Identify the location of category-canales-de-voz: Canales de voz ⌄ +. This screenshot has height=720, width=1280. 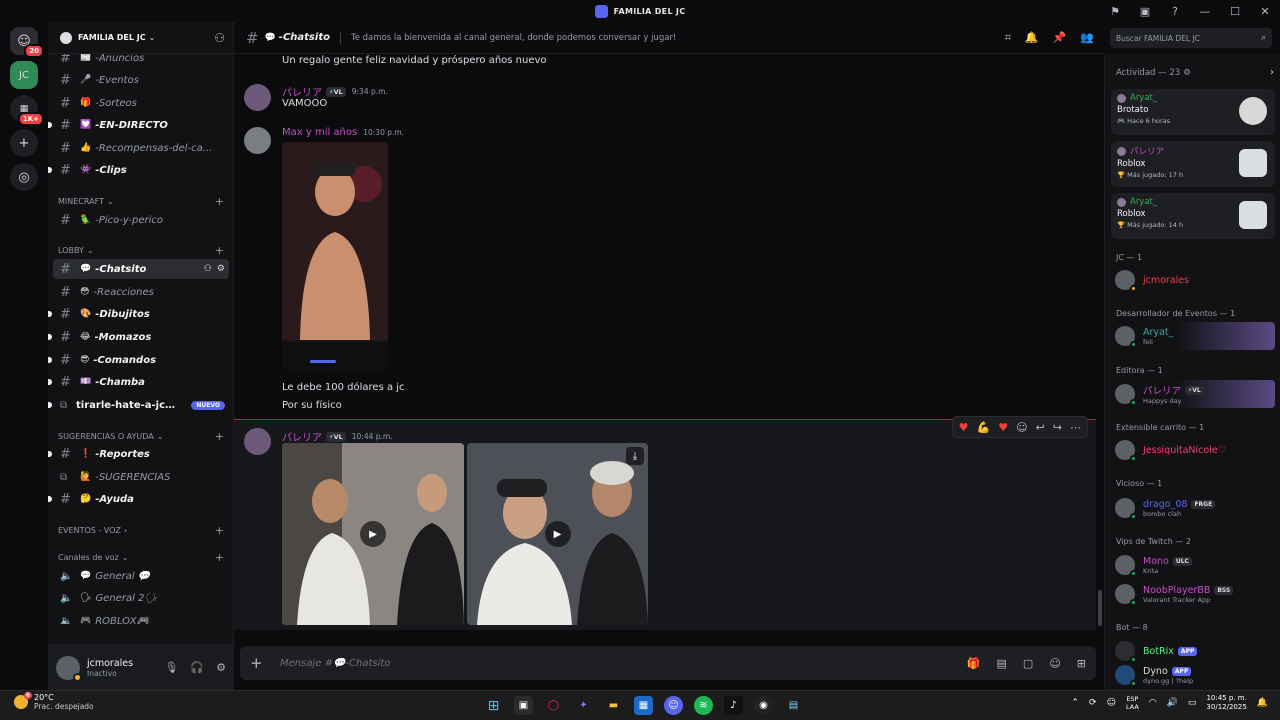
(141, 557).